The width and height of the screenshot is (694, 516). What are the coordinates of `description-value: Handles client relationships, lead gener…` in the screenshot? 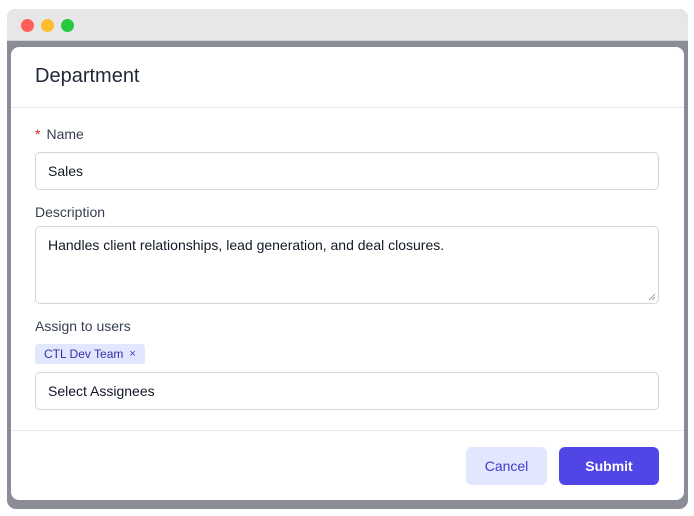 It's located at (246, 245).